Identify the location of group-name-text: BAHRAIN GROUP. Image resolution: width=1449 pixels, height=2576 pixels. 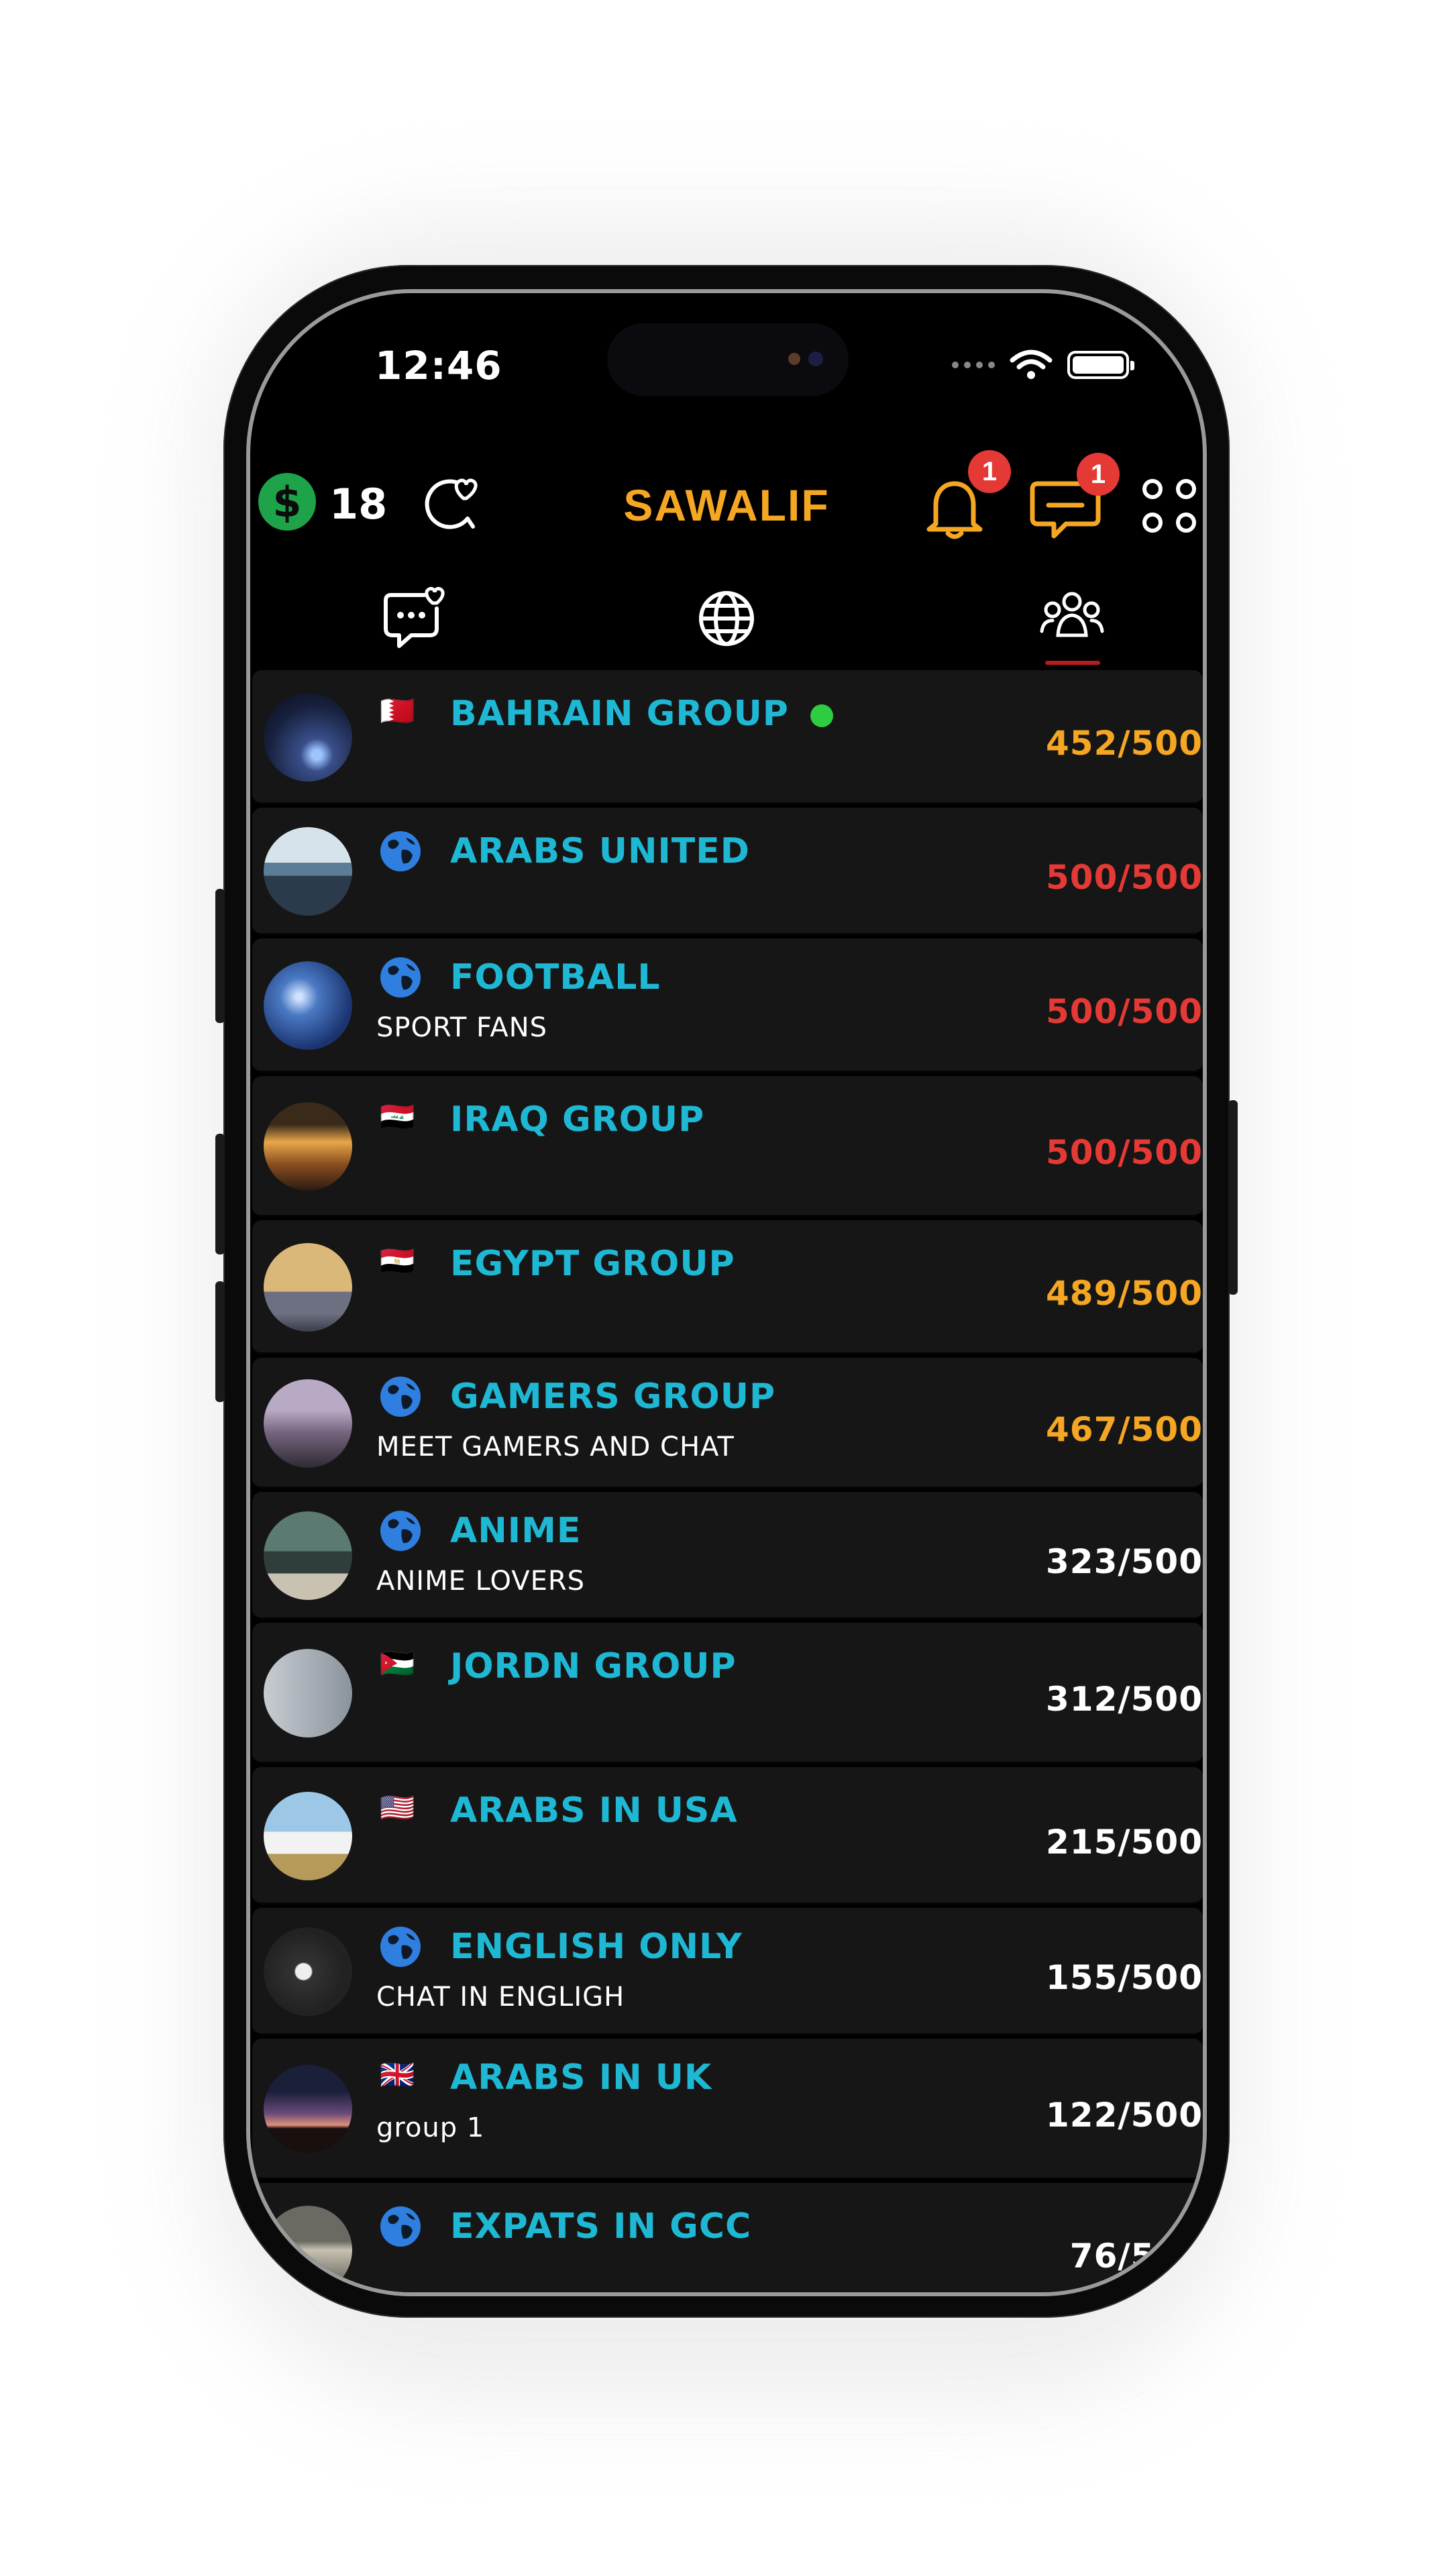
(619, 714).